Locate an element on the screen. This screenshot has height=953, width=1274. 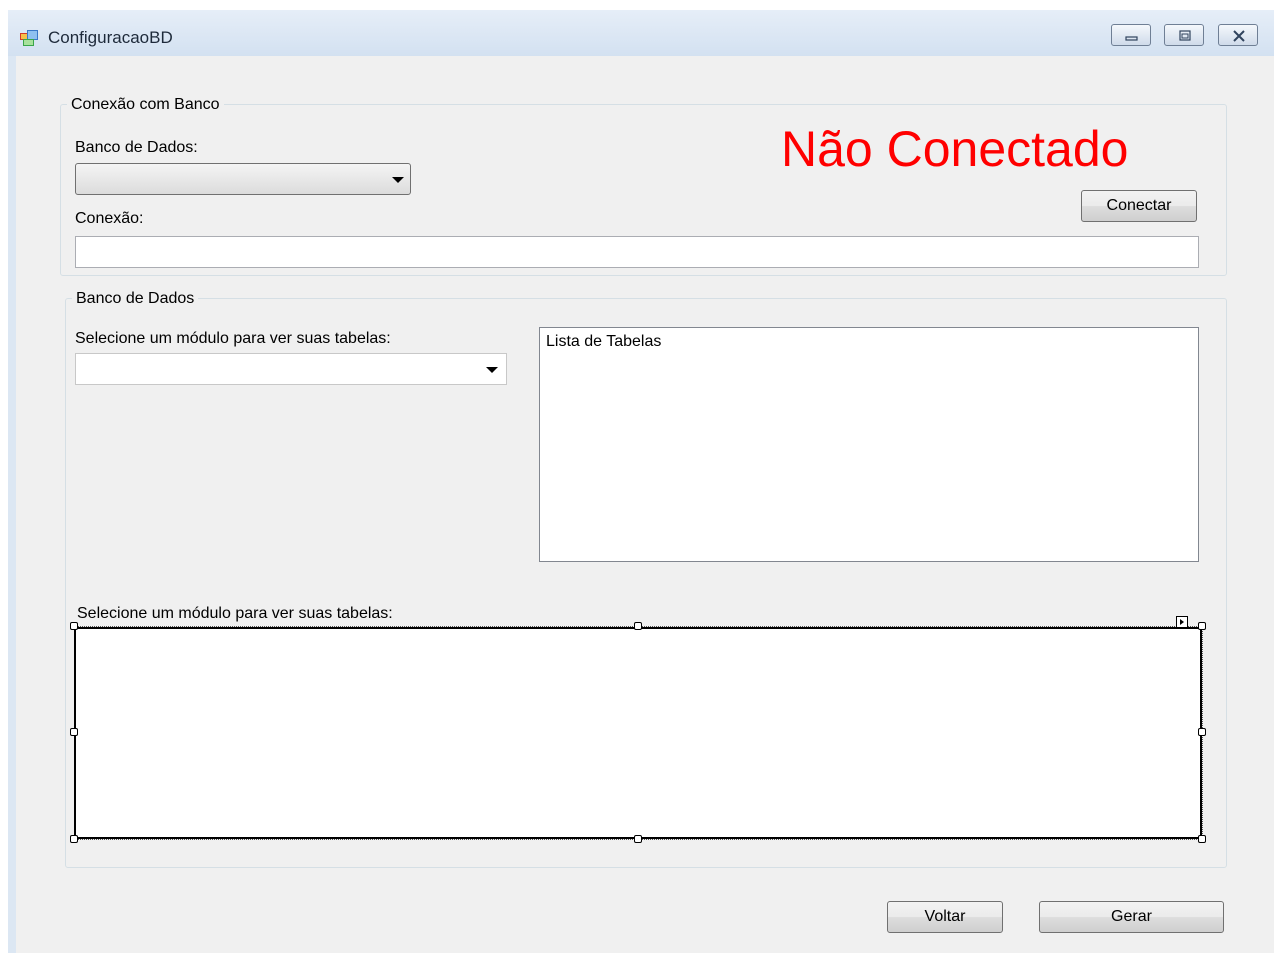
database-group-title: Banco de Dados is located at coordinates (135, 299).